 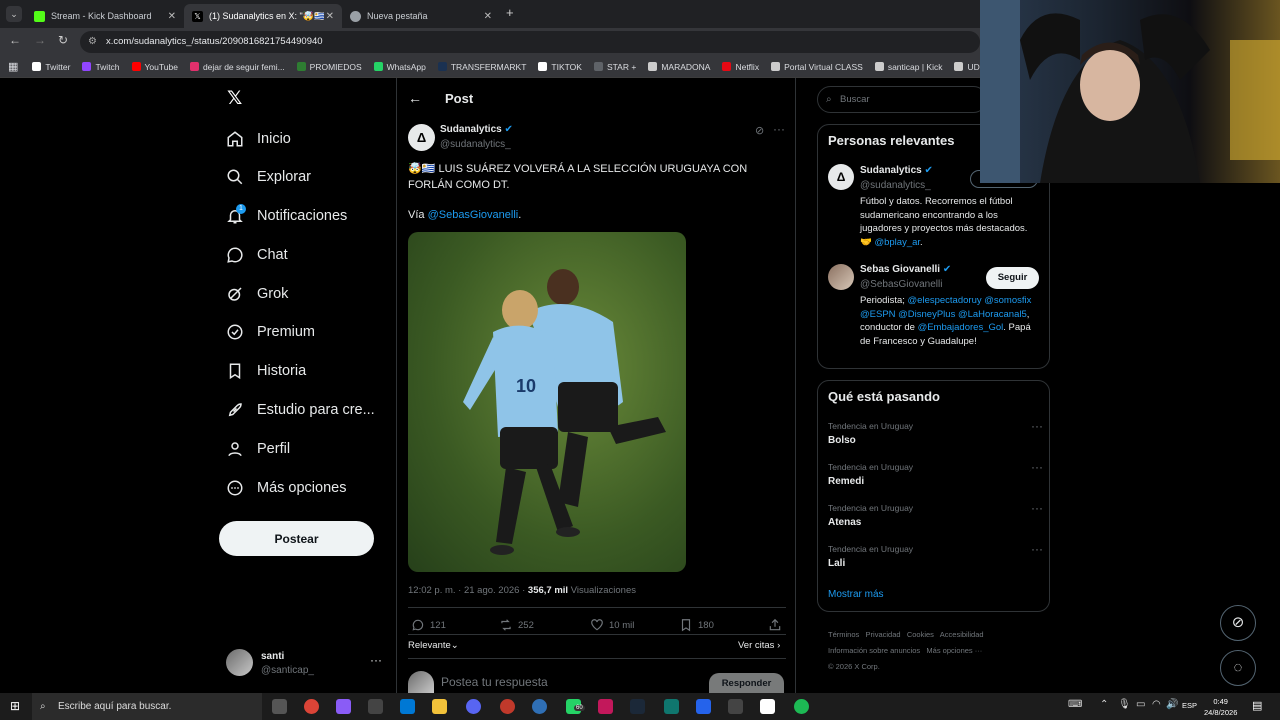 What do you see at coordinates (1124, 704) in the screenshot?
I see `microphone-icon: 🎙` at bounding box center [1124, 704].